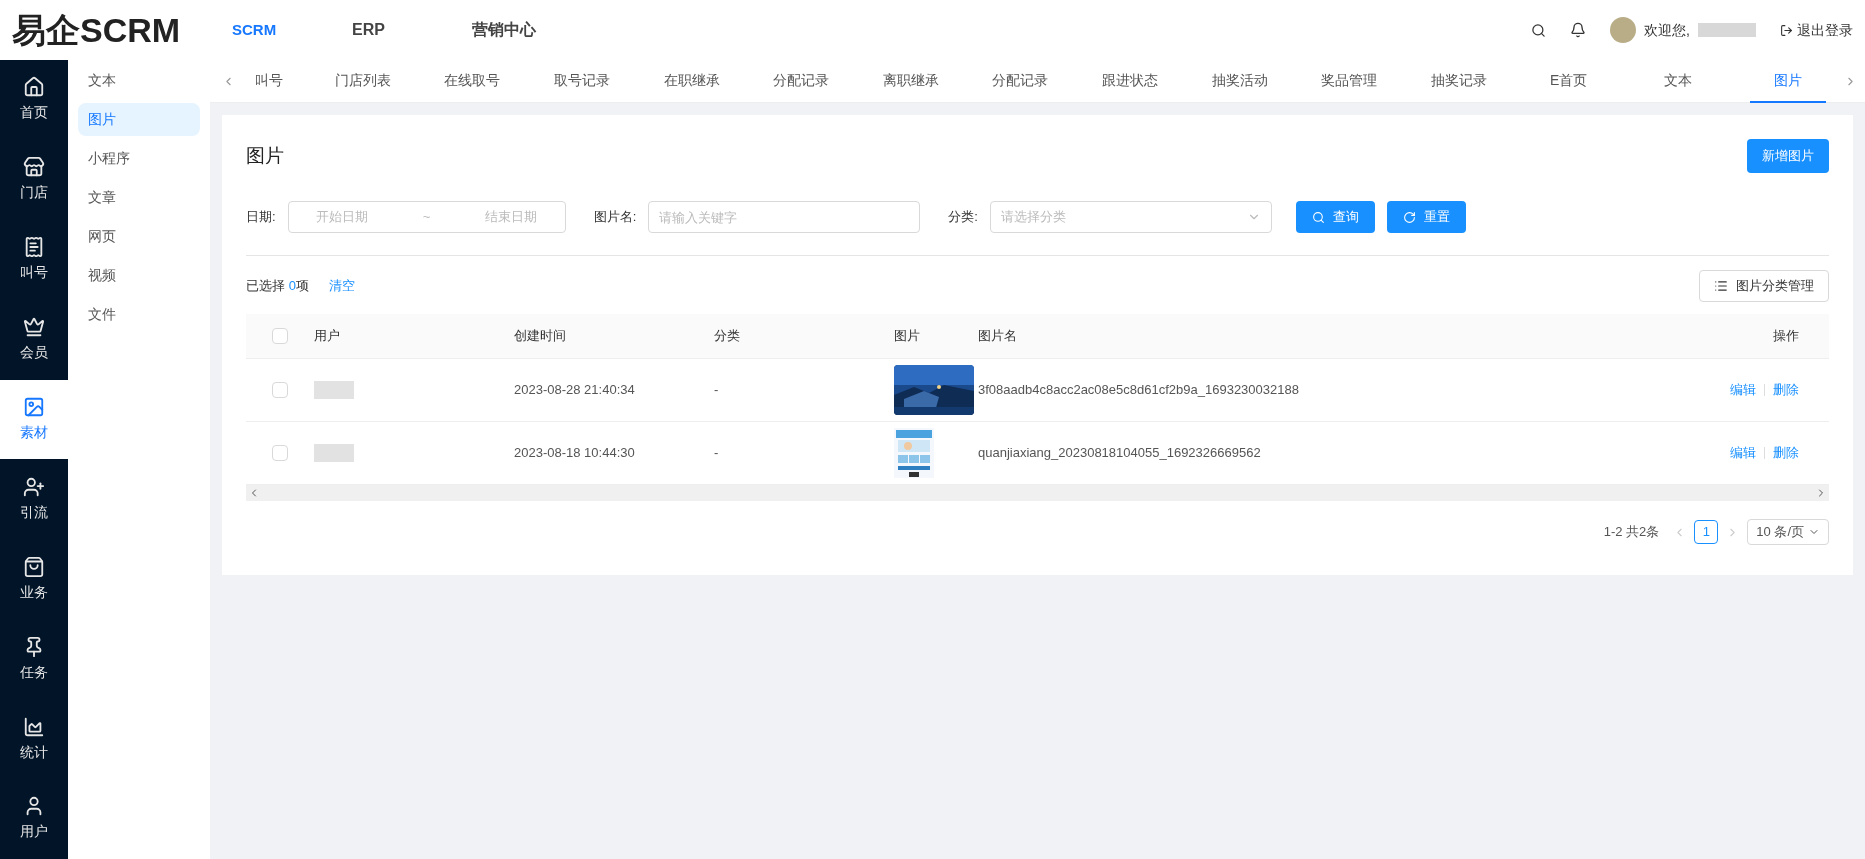 The width and height of the screenshot is (1865, 859). Describe the element at coordinates (1139, 390) in the screenshot. I see `table-cell-text: 3f08aadb4c8acc2ac08e5c8d61cf2b9a_1693230032188` at that location.